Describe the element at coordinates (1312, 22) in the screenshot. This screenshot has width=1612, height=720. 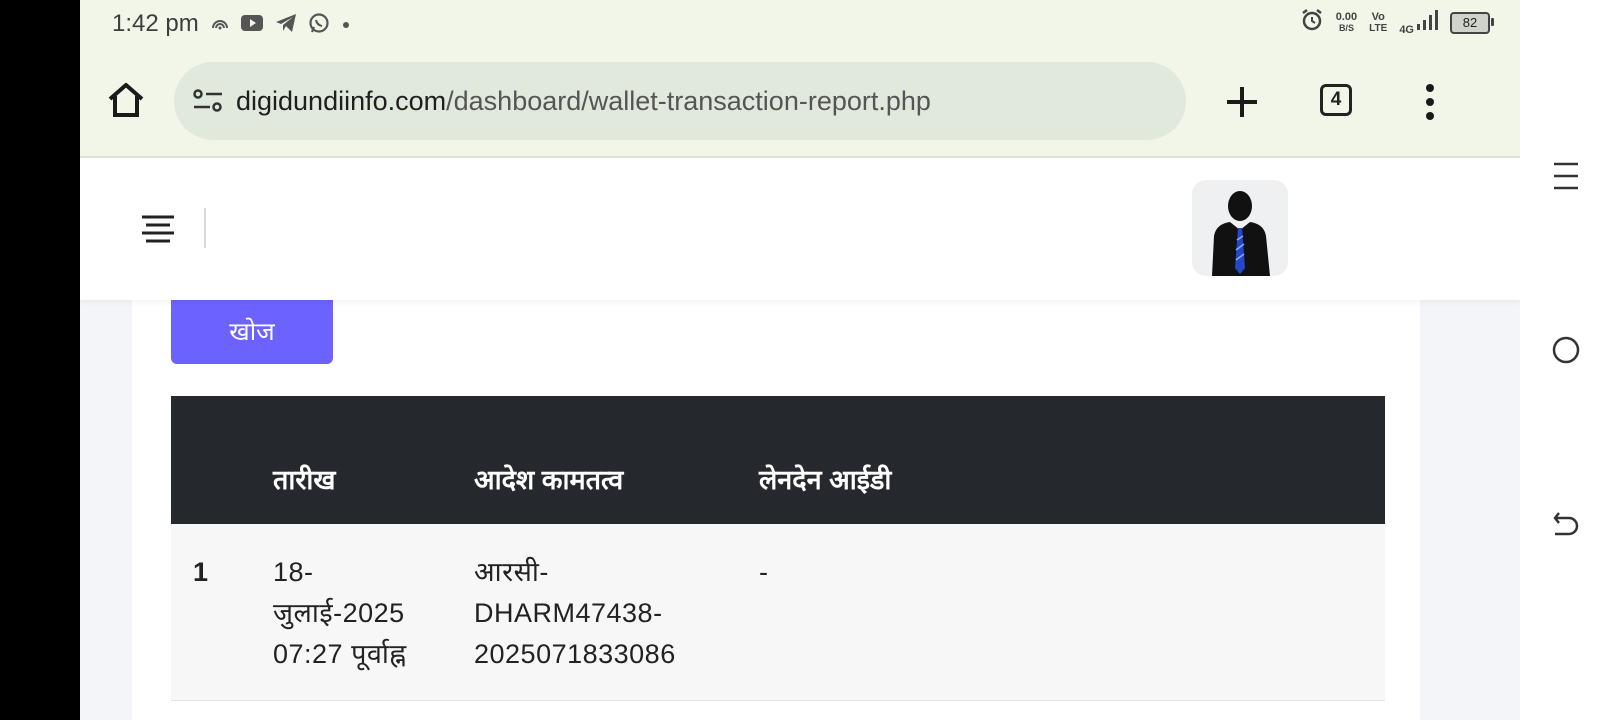
I see `alarm-icon` at that location.